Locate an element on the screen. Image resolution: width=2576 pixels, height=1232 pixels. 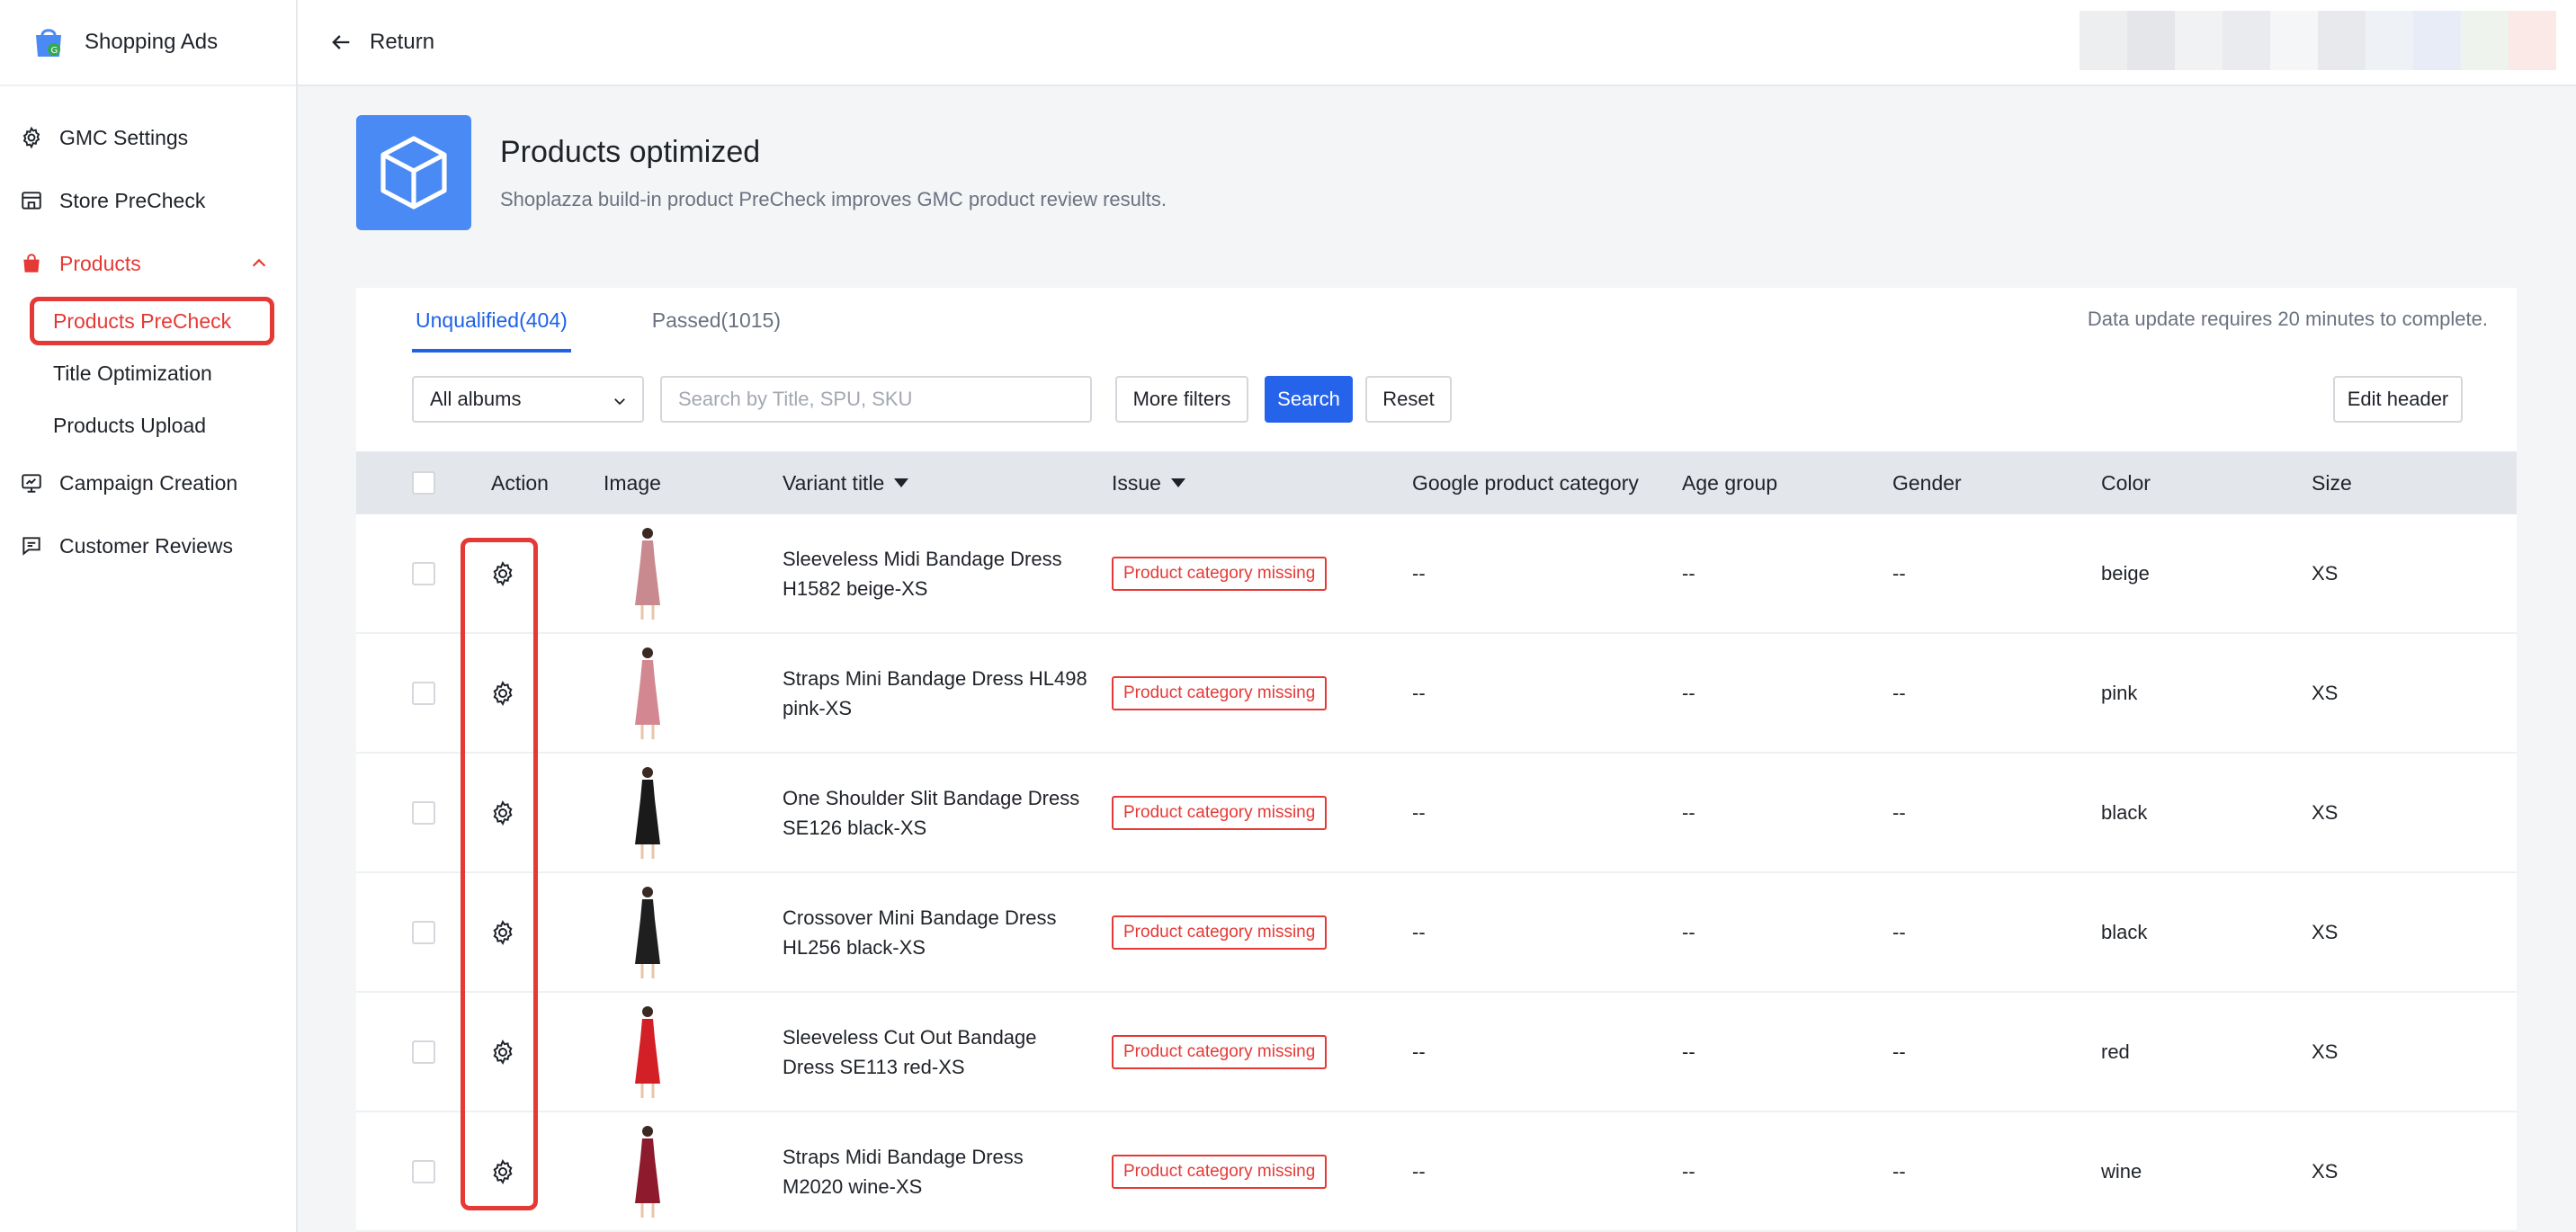
row-checkbox-cell is located at coordinates (423, 573).